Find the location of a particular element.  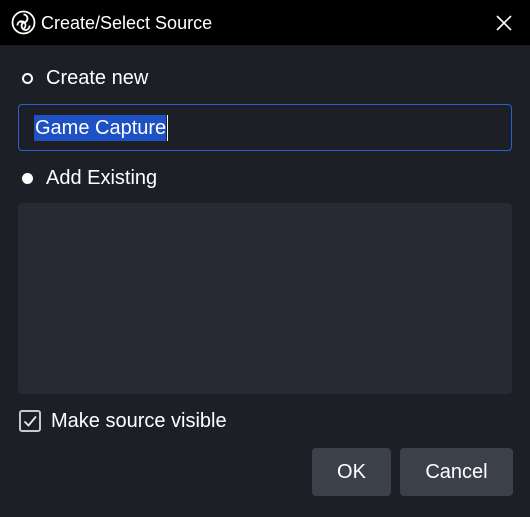

radio-indicator-unchecked is located at coordinates (27, 78).